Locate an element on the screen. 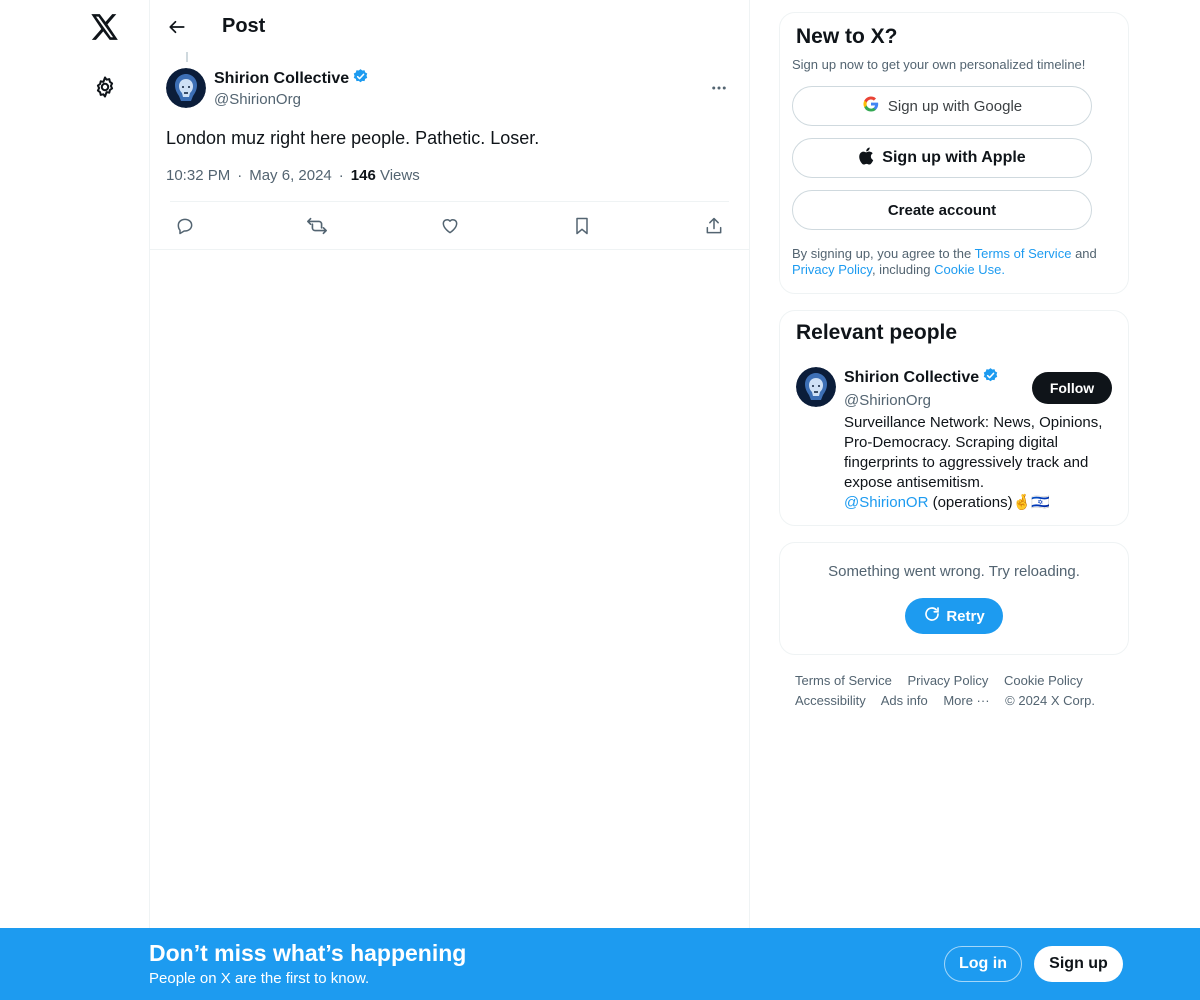 This screenshot has width=1200, height=1000. top-bar: Post is located at coordinates (449, 26).